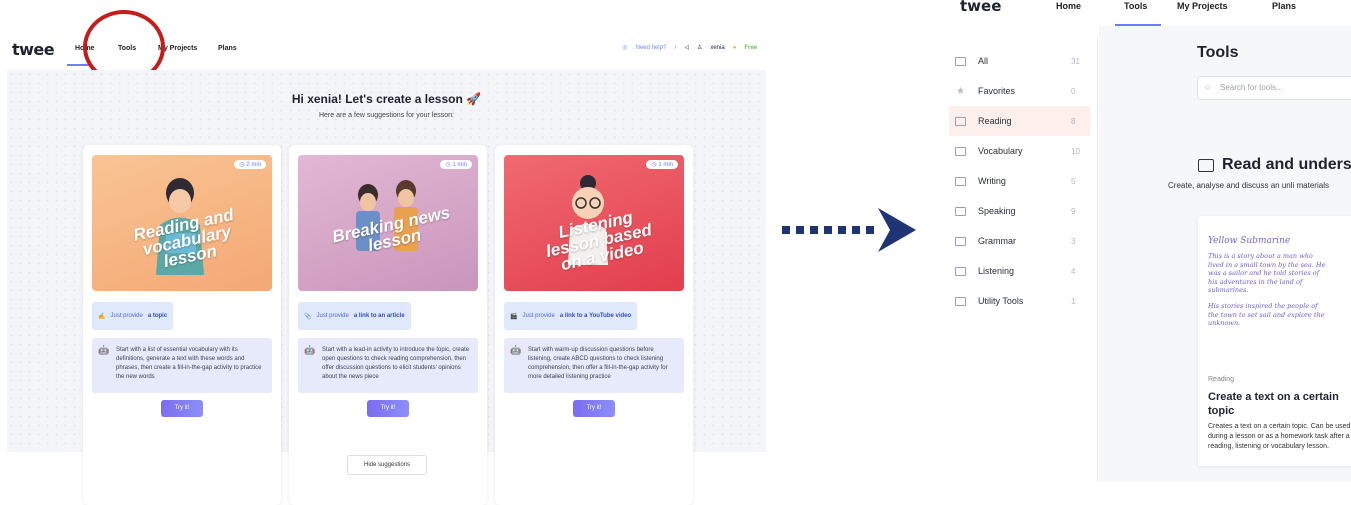 The image size is (1351, 505). I want to click on greeting-headline: Hi xenia! Let's create a lesson 🚀, so click(386, 99).